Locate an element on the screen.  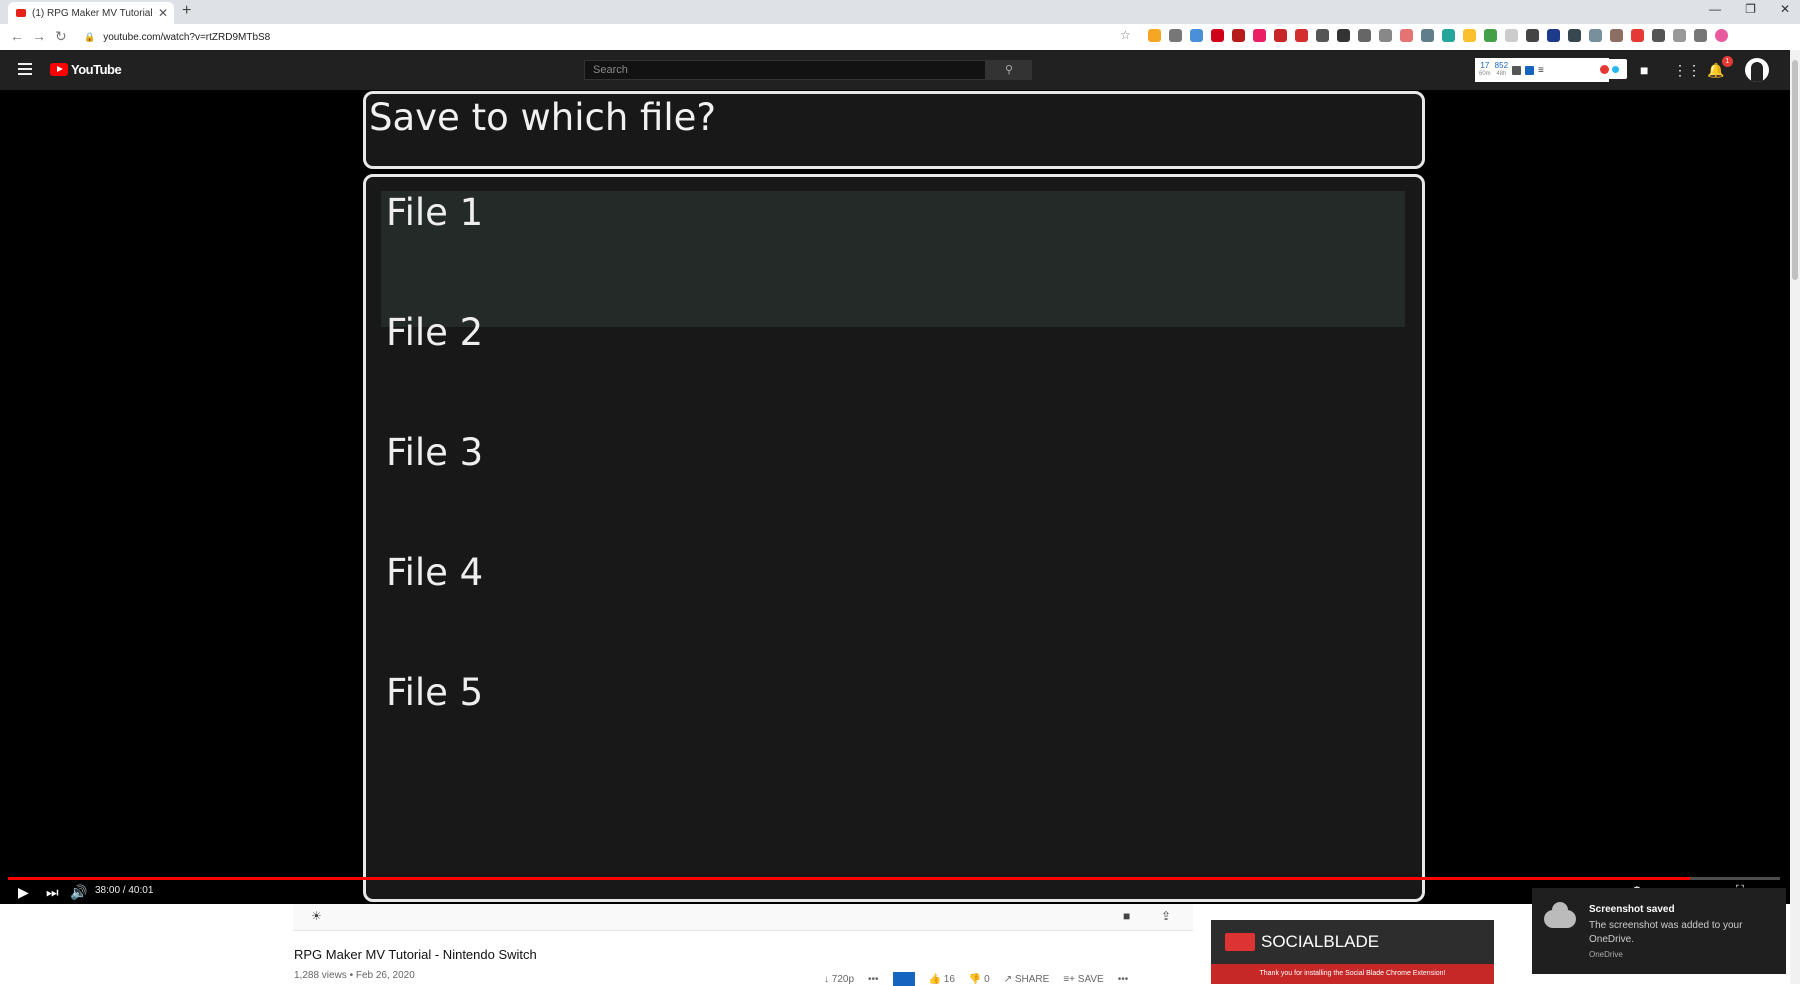
lock-icon: 🔒 is located at coordinates (90, 36).